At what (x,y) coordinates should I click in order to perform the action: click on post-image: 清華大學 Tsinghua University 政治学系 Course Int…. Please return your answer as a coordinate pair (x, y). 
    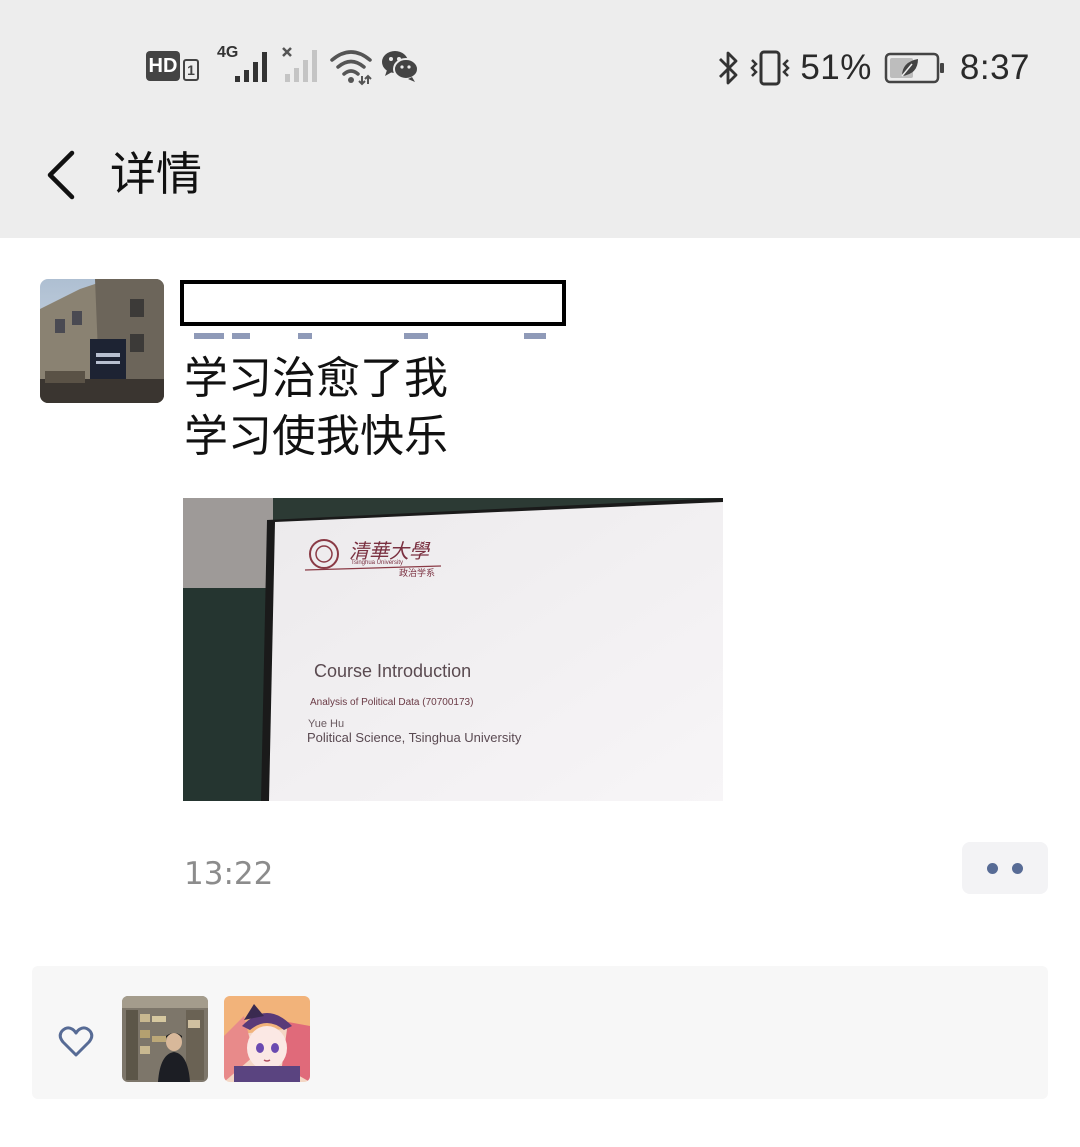
    Looking at the image, I should click on (453, 649).